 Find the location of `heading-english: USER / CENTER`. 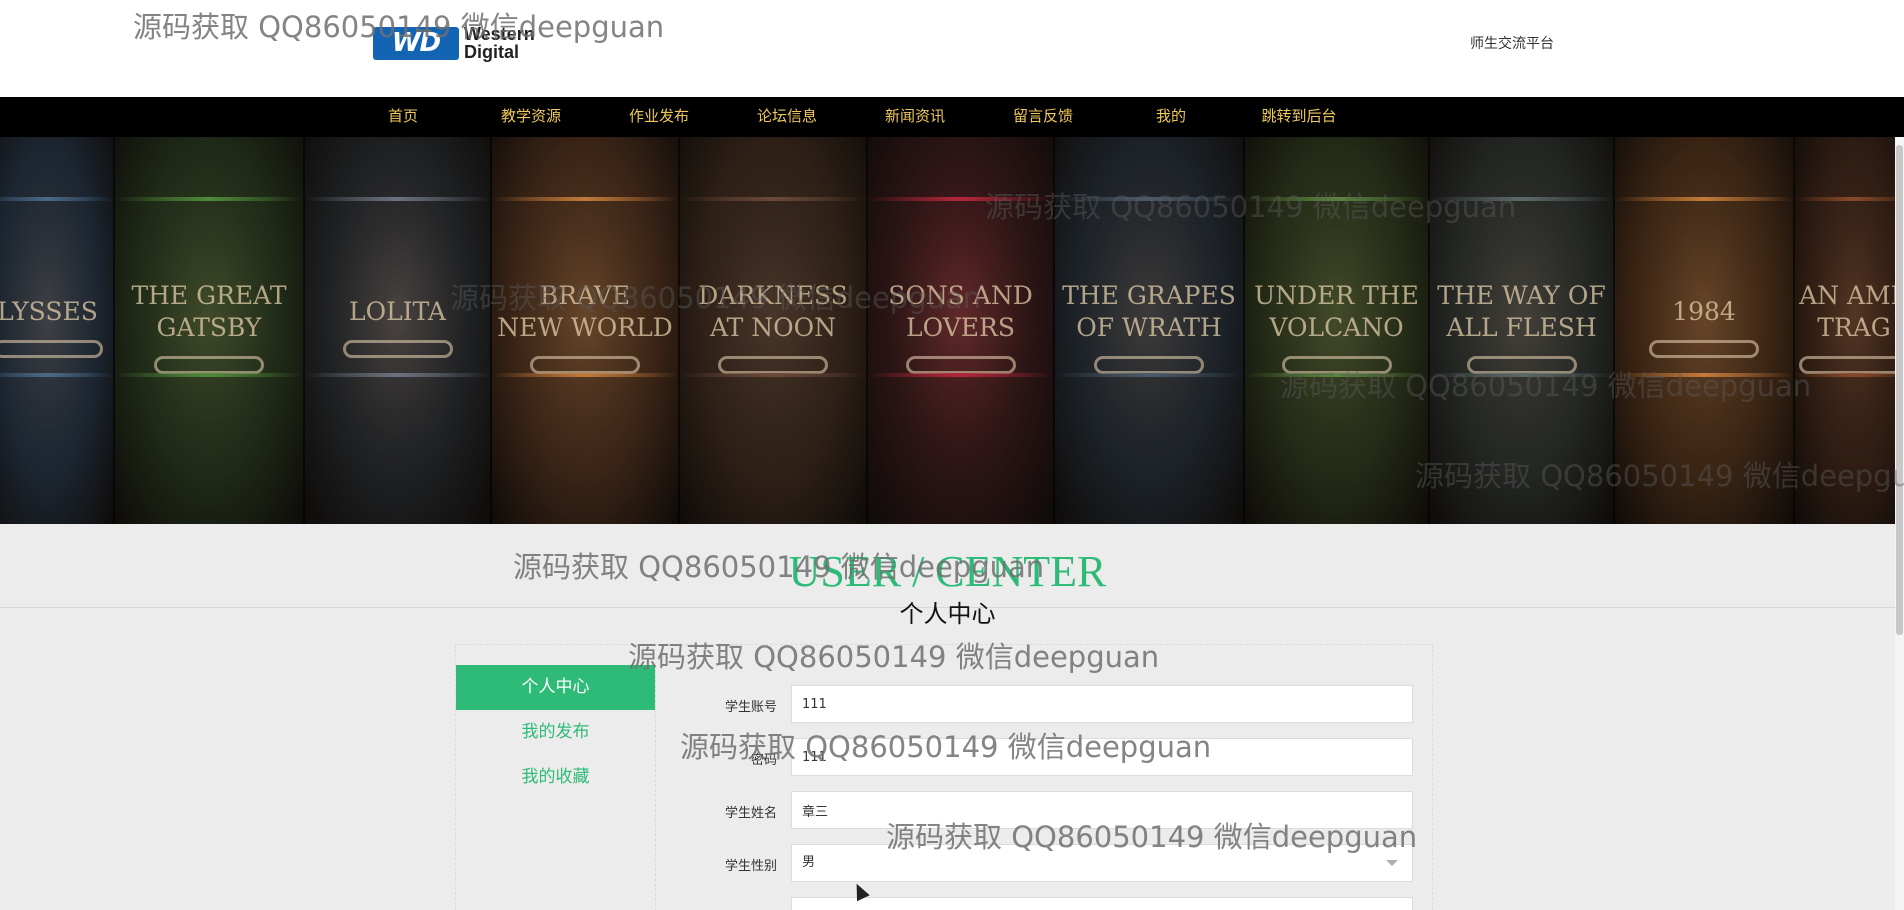

heading-english: USER / CENTER is located at coordinates (947, 571).